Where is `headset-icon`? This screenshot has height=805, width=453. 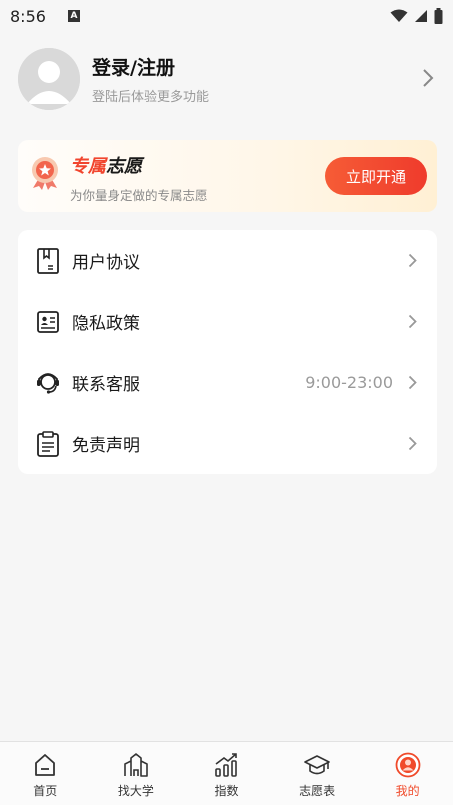 headset-icon is located at coordinates (48, 383).